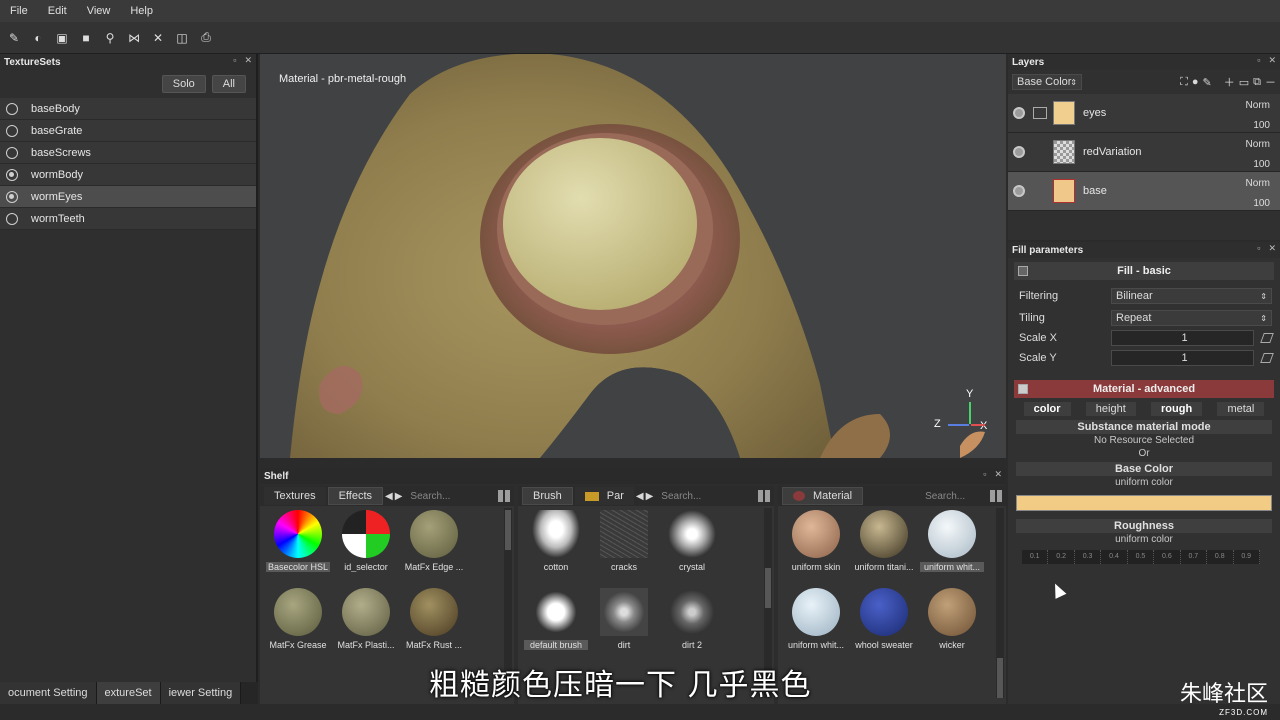  I want to click on filtering-select: Bilinear ⇕, so click(1191, 296).